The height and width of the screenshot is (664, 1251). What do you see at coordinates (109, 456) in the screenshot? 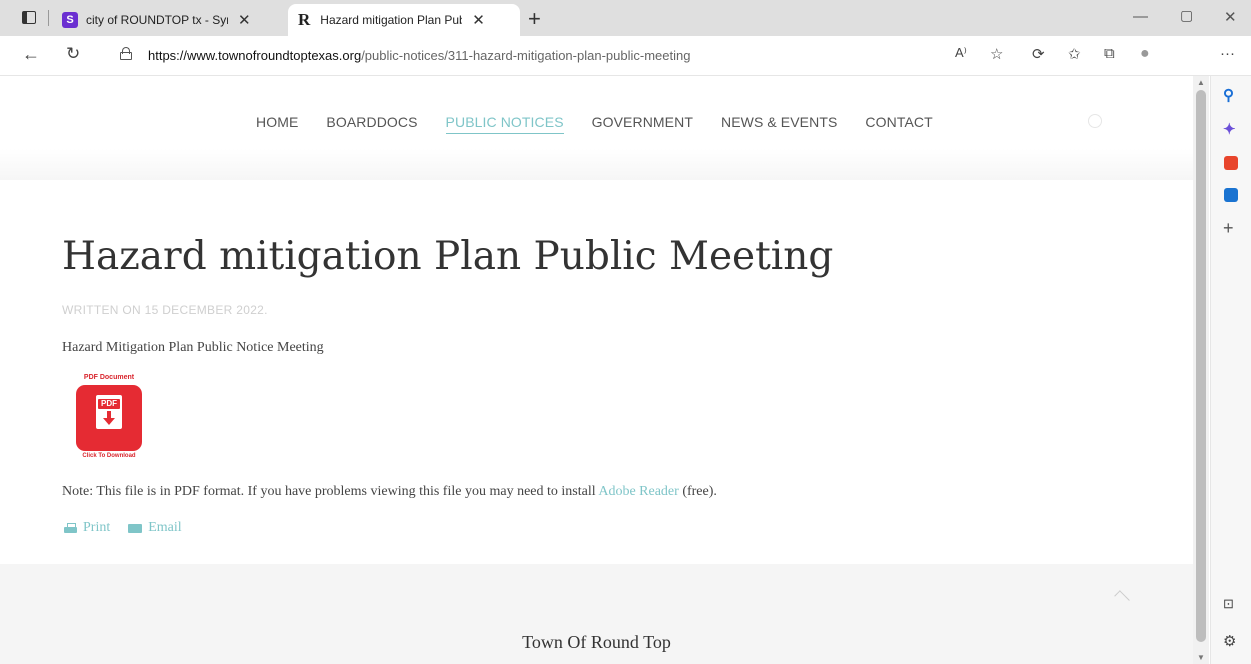
I see `pdf-bottom-text: Click To Download` at bounding box center [109, 456].